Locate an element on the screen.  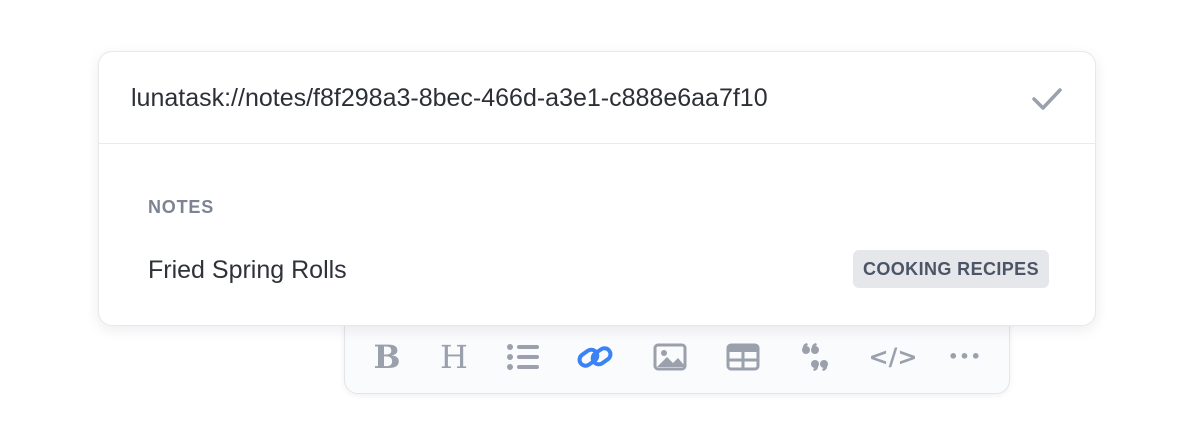
heading-icon: H is located at coordinates (454, 357).